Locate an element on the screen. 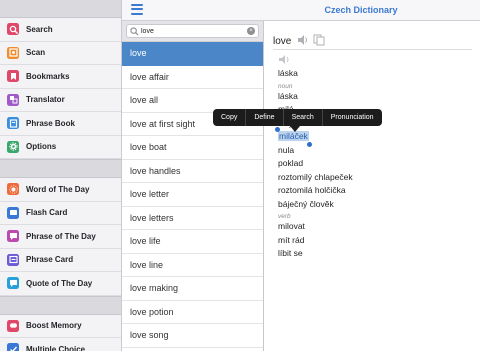  menu-item-define: Define is located at coordinates (265, 117).